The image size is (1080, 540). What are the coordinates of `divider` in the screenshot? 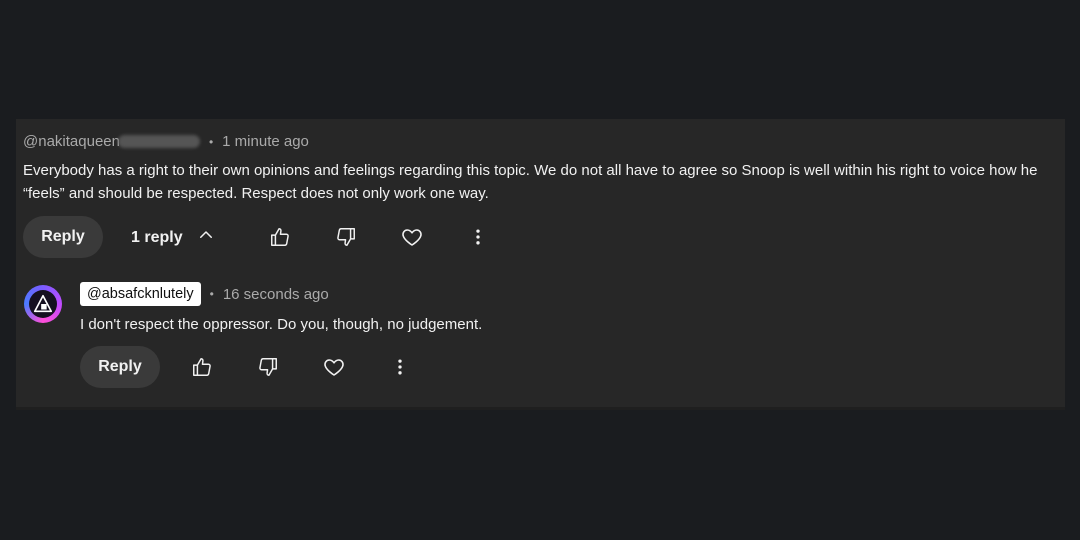 It's located at (540, 408).